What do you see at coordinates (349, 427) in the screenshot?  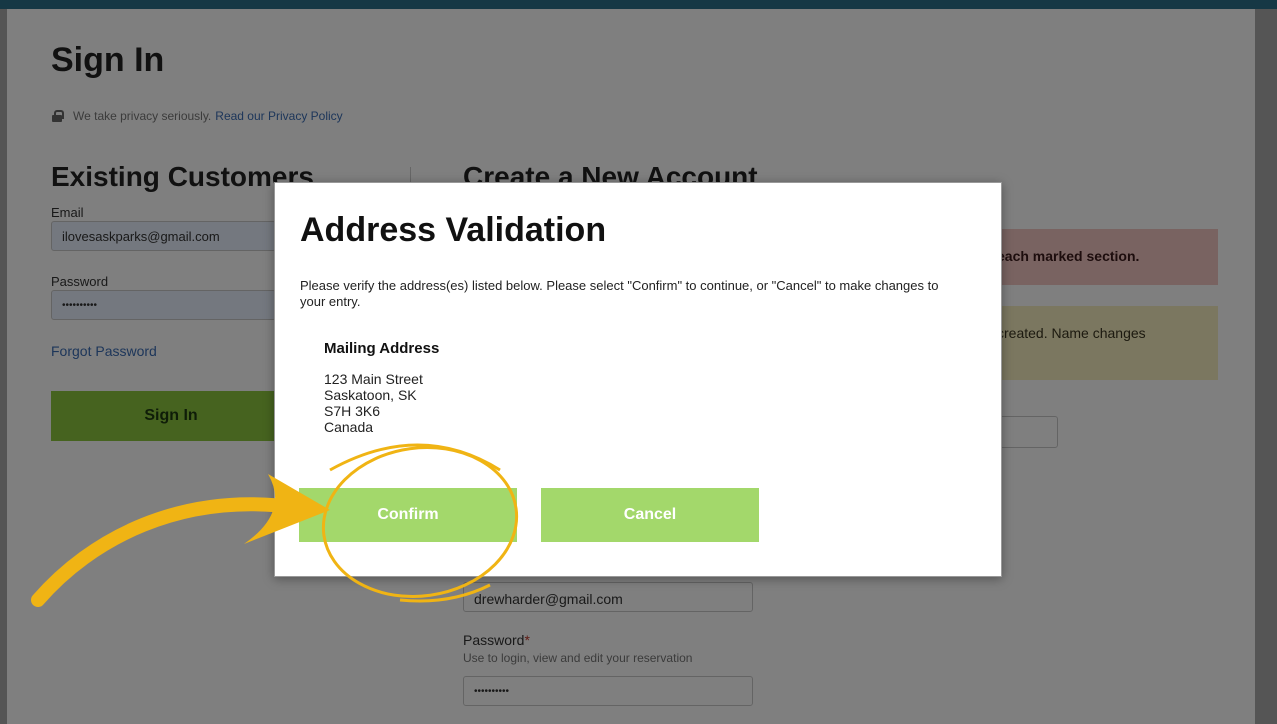 I see `address-line: Canada` at bounding box center [349, 427].